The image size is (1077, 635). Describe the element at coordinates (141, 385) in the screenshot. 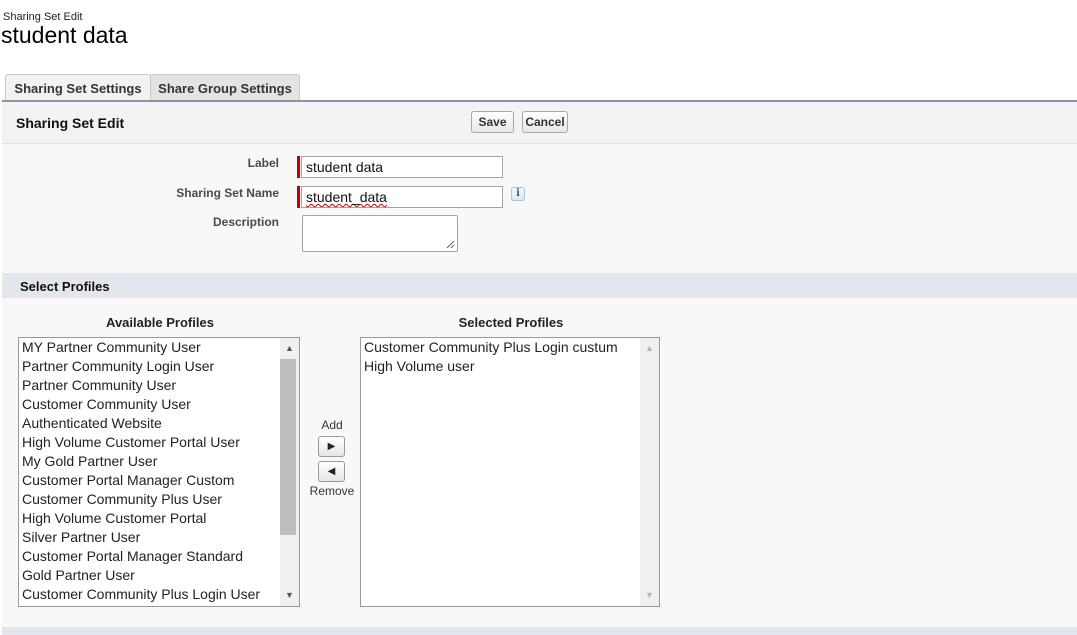

I see `list-item: Partner Community User` at that location.